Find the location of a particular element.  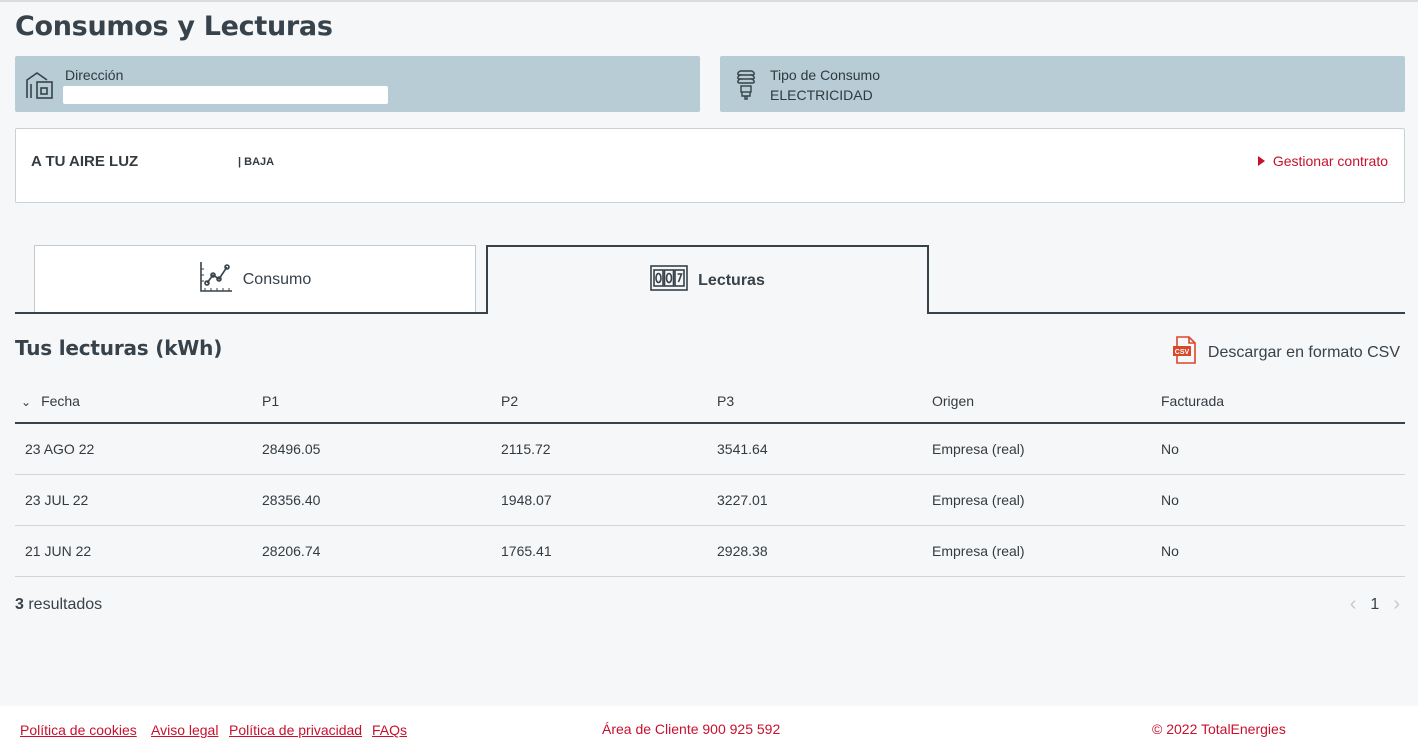

column-header-p2: P2 is located at coordinates (609, 402).